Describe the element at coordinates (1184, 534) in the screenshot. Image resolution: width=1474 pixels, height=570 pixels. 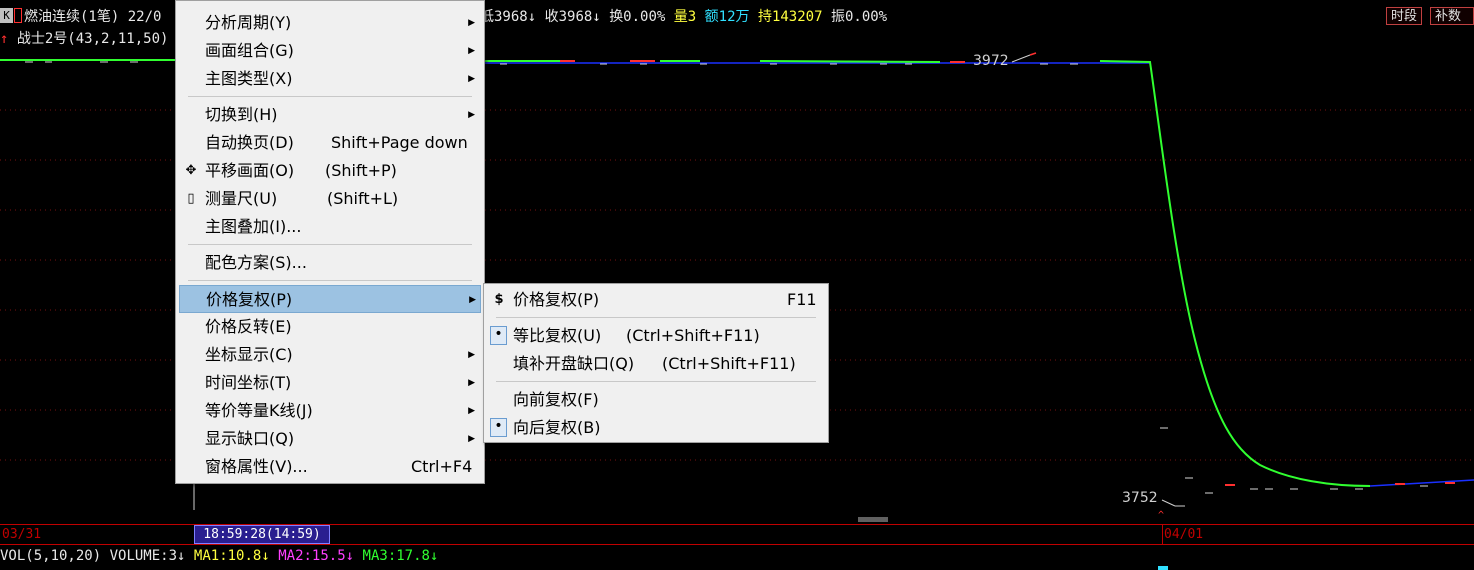
I see `date-right: 04/01` at that location.